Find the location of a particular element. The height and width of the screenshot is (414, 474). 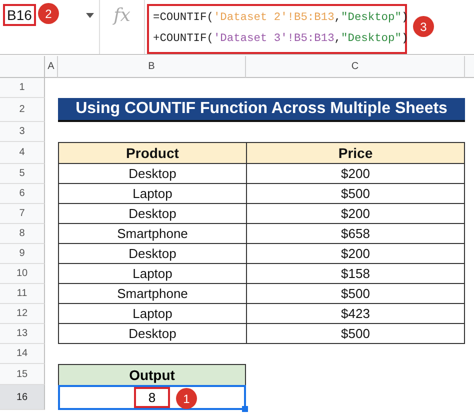

row-header: 11 is located at coordinates (22, 294).